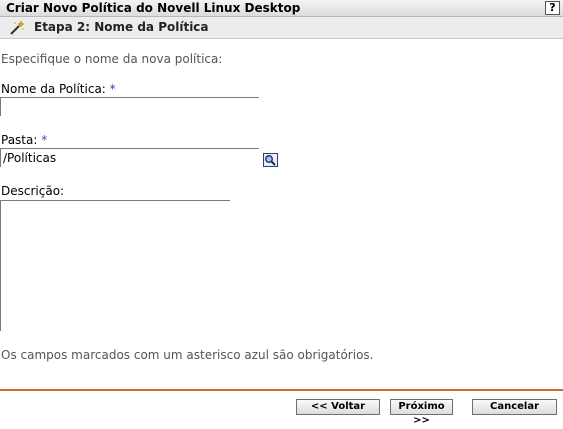 The height and width of the screenshot is (429, 563). What do you see at coordinates (17, 28) in the screenshot?
I see `wand-icon` at bounding box center [17, 28].